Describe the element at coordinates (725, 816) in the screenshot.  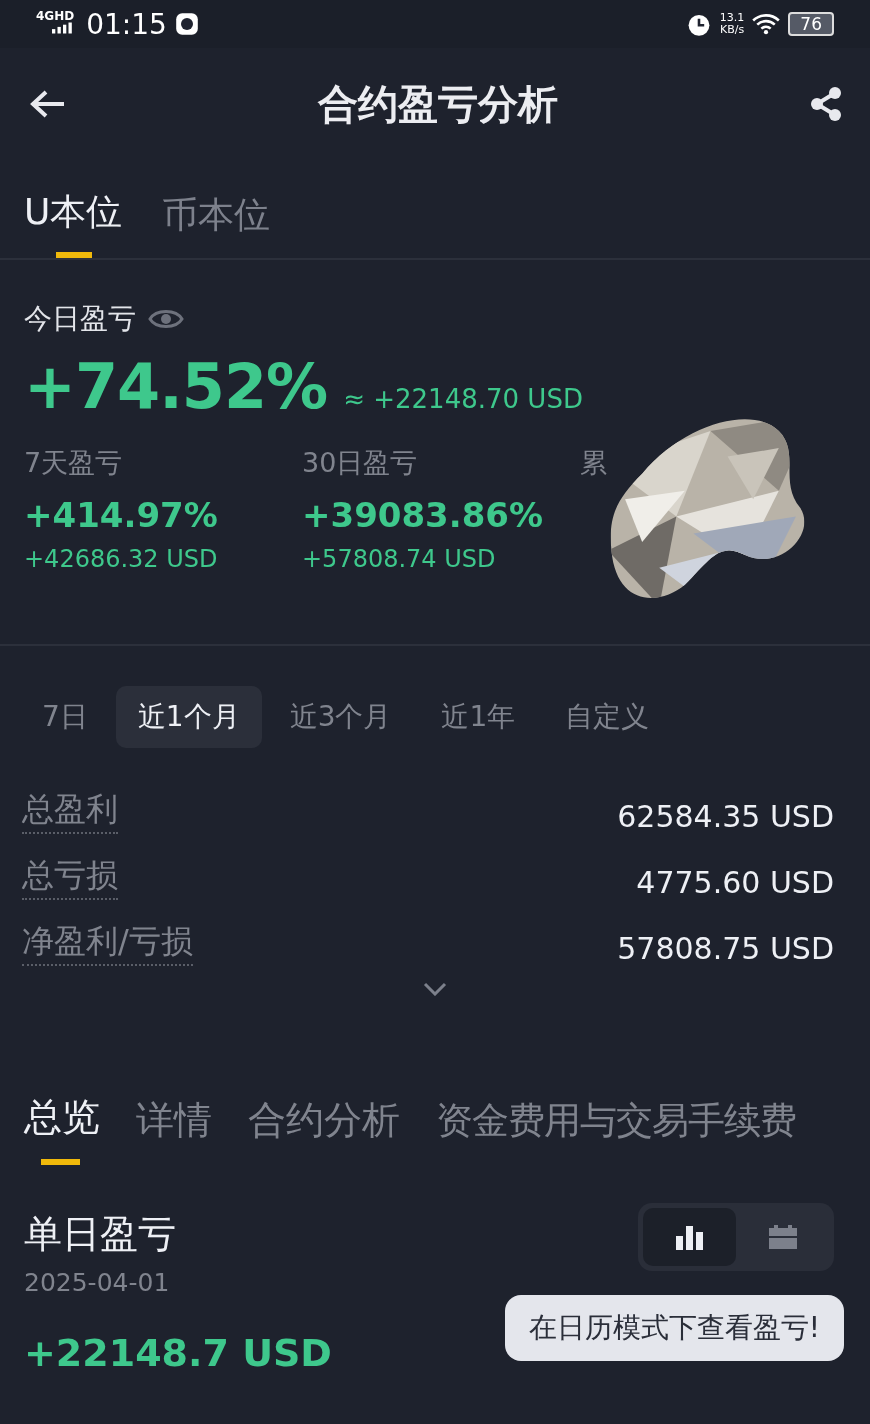
I see `summary-value: 62584.35 USD` at that location.